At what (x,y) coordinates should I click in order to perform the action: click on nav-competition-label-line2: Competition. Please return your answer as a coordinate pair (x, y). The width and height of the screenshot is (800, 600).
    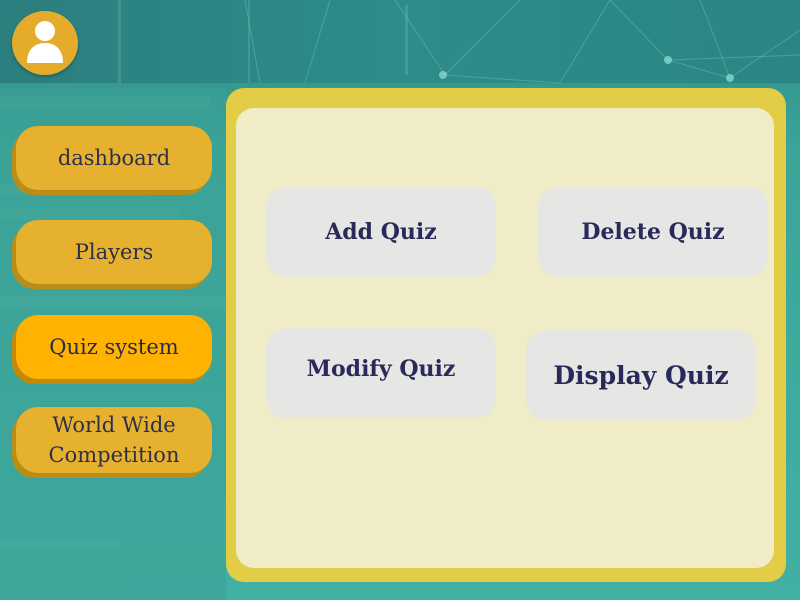
    Looking at the image, I should click on (114, 455).